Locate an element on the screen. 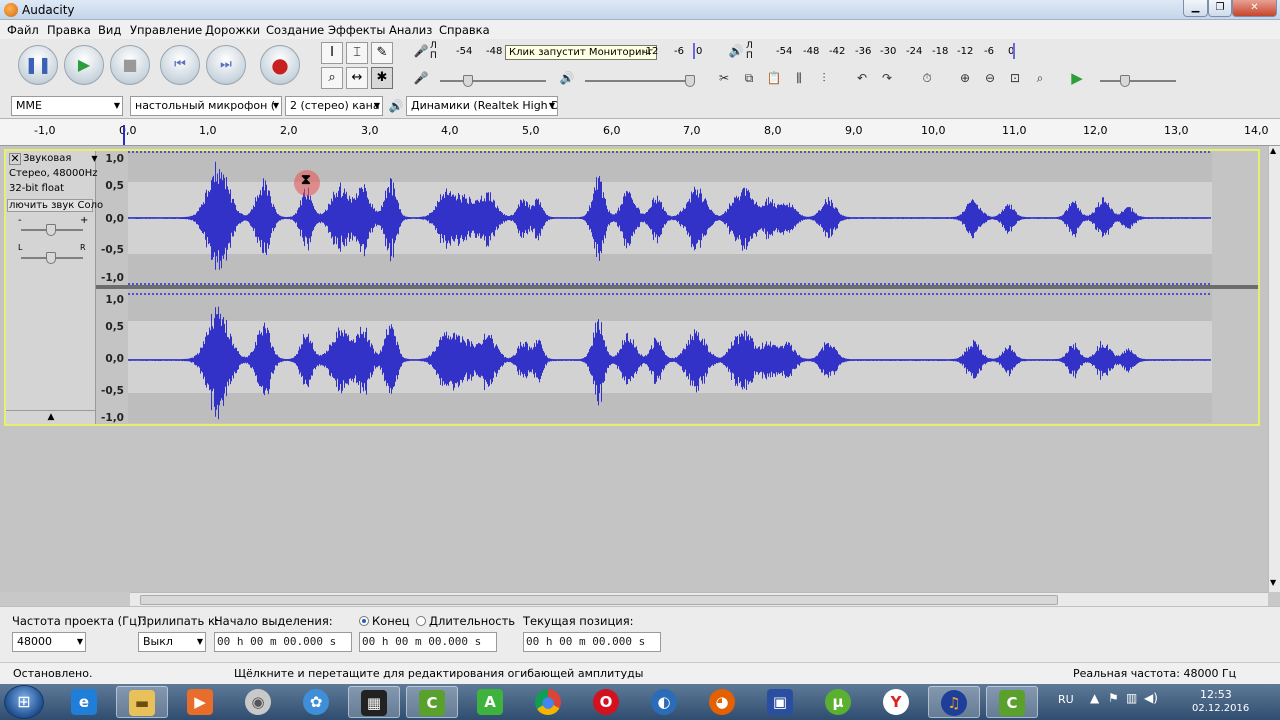  selection-tool: I is located at coordinates (332, 53).